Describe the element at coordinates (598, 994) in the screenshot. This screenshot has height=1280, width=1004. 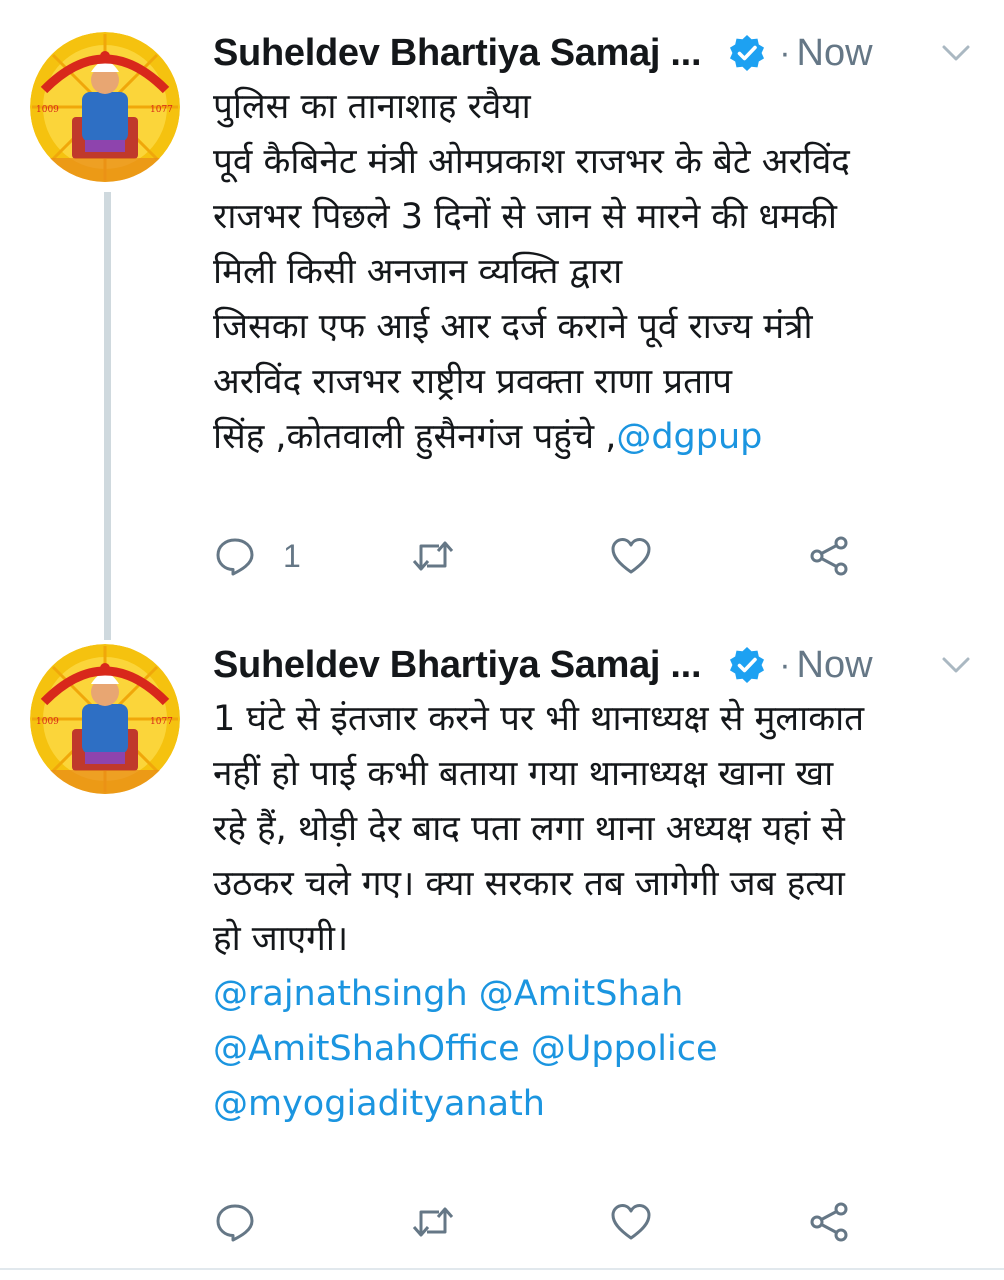
I see `mention-links: @rajnathsingh @AmitShah` at that location.